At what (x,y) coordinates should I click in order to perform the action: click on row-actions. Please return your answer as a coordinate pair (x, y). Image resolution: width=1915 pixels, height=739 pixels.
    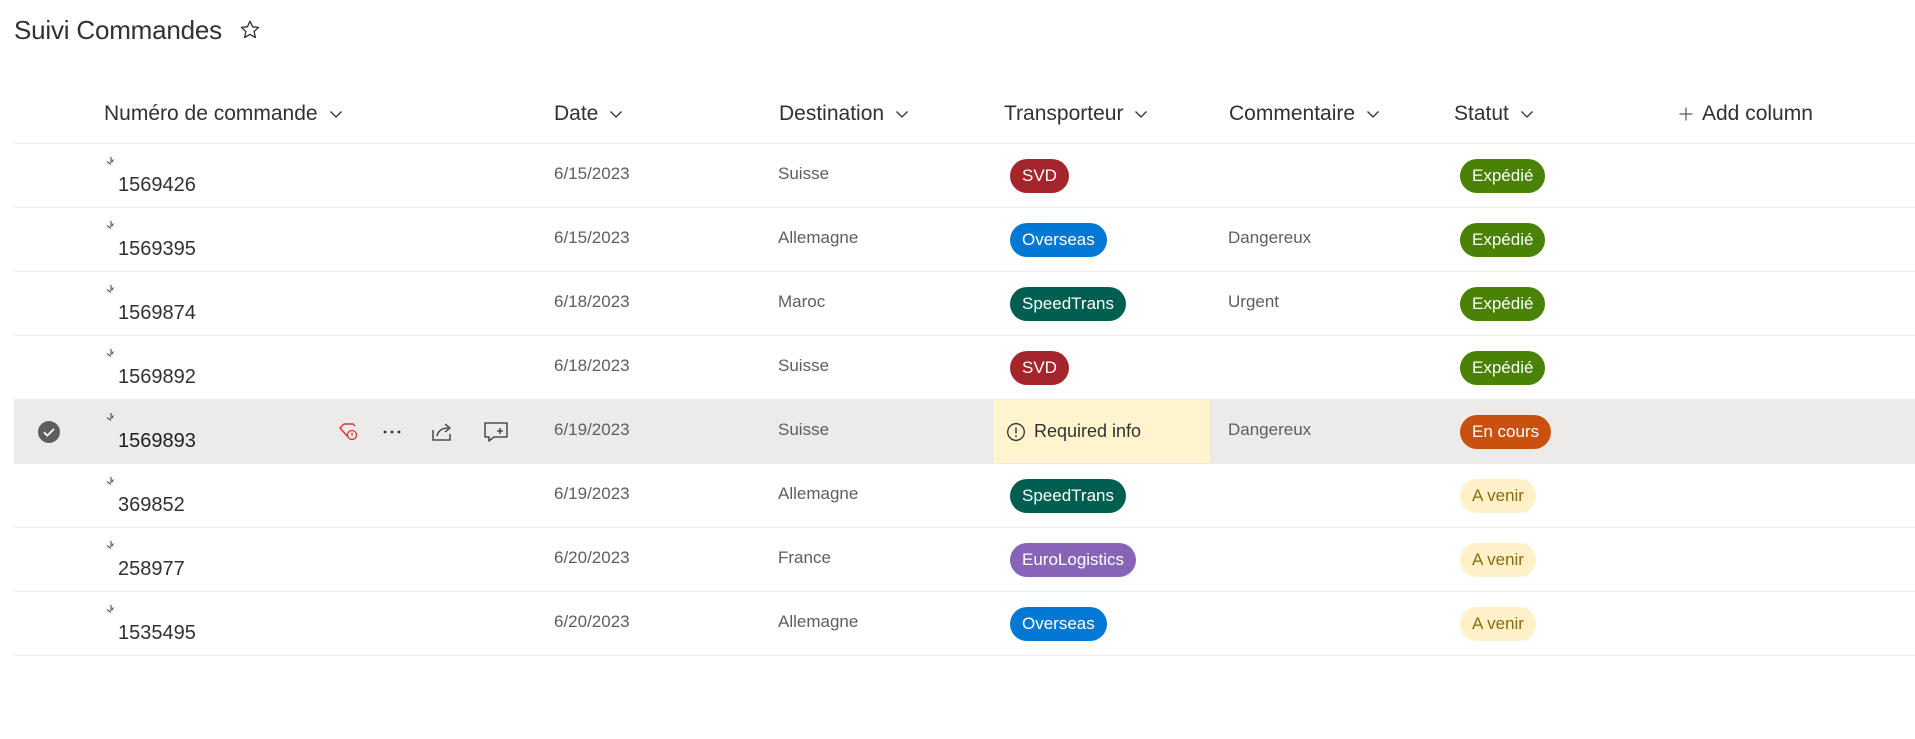
    Looking at the image, I should click on (422, 432).